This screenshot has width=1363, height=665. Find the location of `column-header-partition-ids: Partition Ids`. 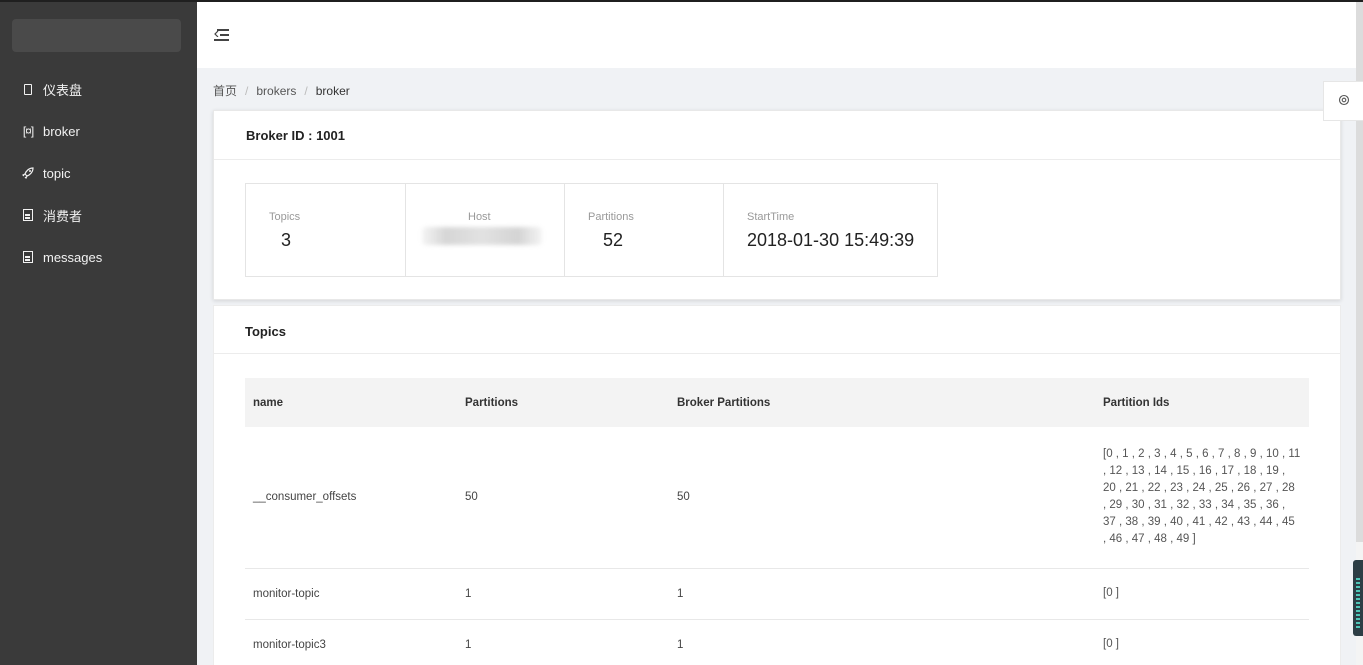

column-header-partition-ids: Partition Ids is located at coordinates (1202, 402).